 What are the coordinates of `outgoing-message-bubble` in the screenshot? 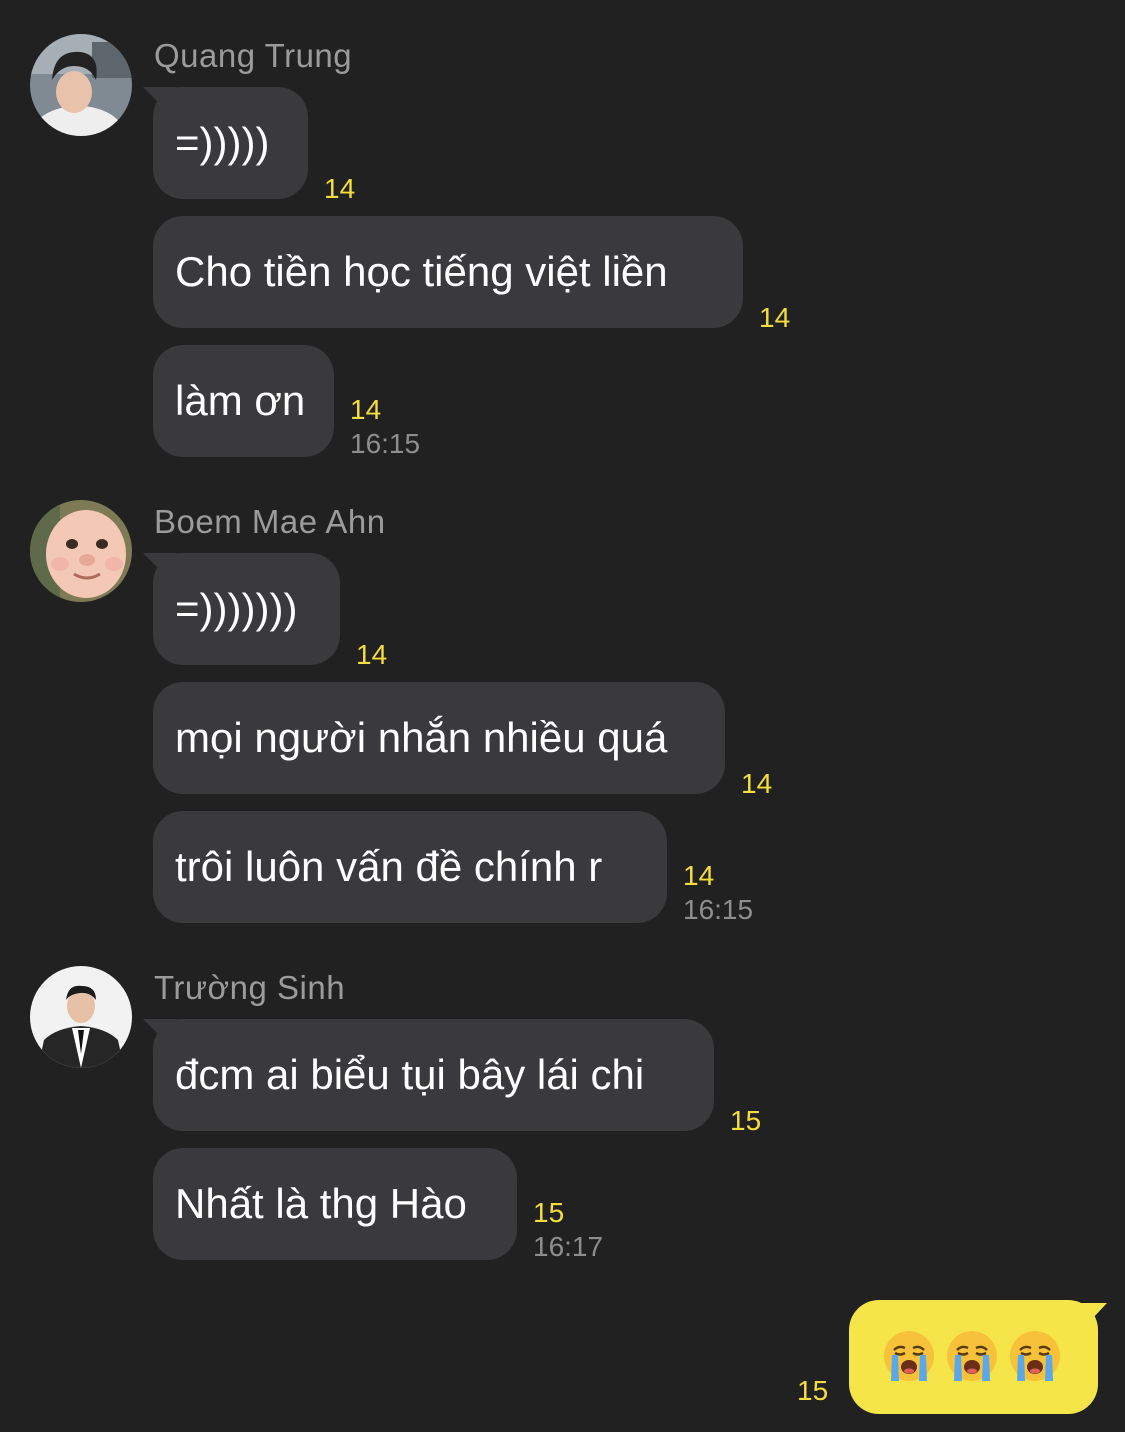 It's located at (973, 1357).